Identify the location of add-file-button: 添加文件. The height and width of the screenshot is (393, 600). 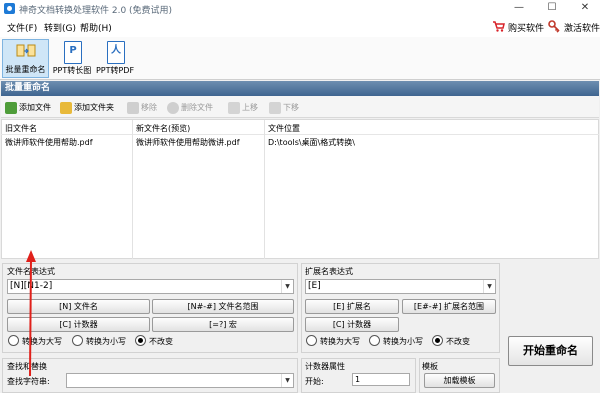
(28, 107).